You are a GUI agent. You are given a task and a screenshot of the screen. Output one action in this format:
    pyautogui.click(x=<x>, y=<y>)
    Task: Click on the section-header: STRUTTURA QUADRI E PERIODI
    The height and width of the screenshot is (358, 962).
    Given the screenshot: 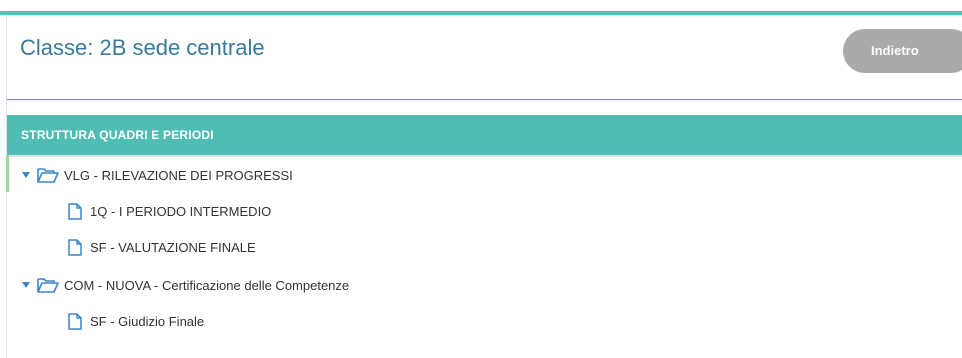 What is the action you would take?
    pyautogui.click(x=484, y=135)
    